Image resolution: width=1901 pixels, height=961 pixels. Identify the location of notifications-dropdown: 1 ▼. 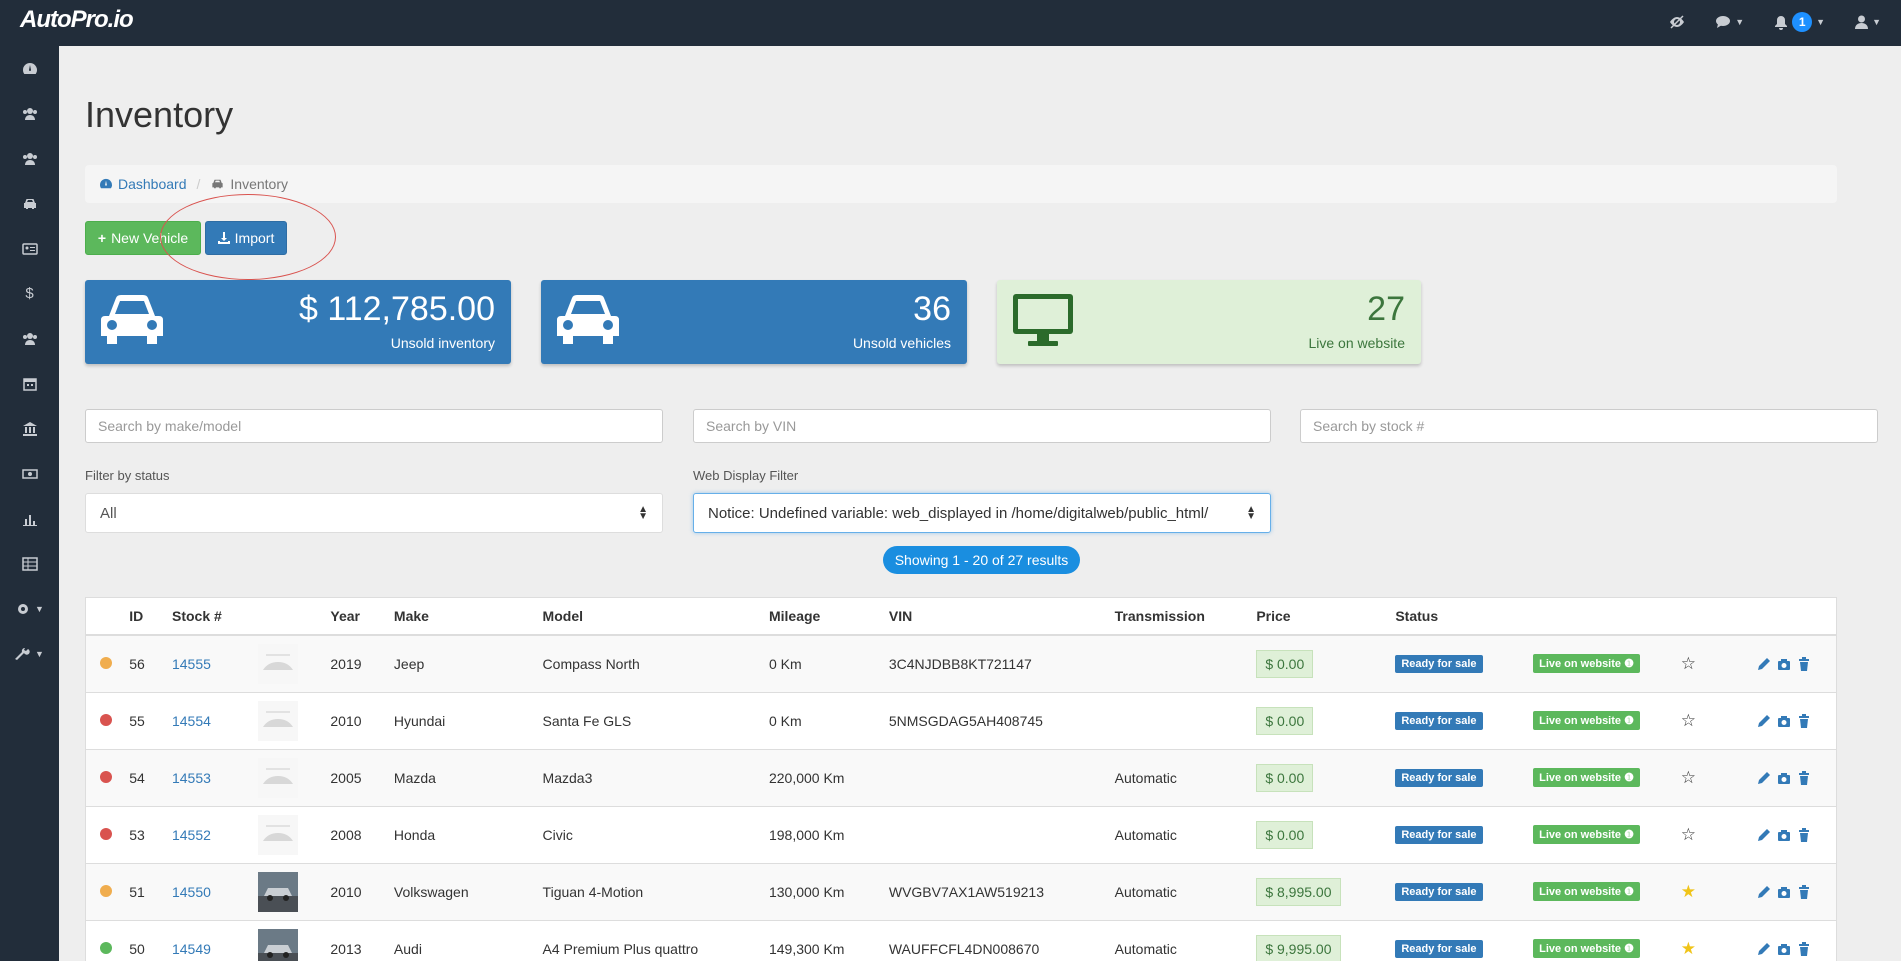
(1799, 22).